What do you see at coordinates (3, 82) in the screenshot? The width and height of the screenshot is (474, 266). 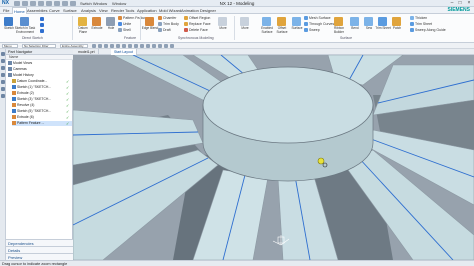 I see `web-browser-icon` at bounding box center [3, 82].